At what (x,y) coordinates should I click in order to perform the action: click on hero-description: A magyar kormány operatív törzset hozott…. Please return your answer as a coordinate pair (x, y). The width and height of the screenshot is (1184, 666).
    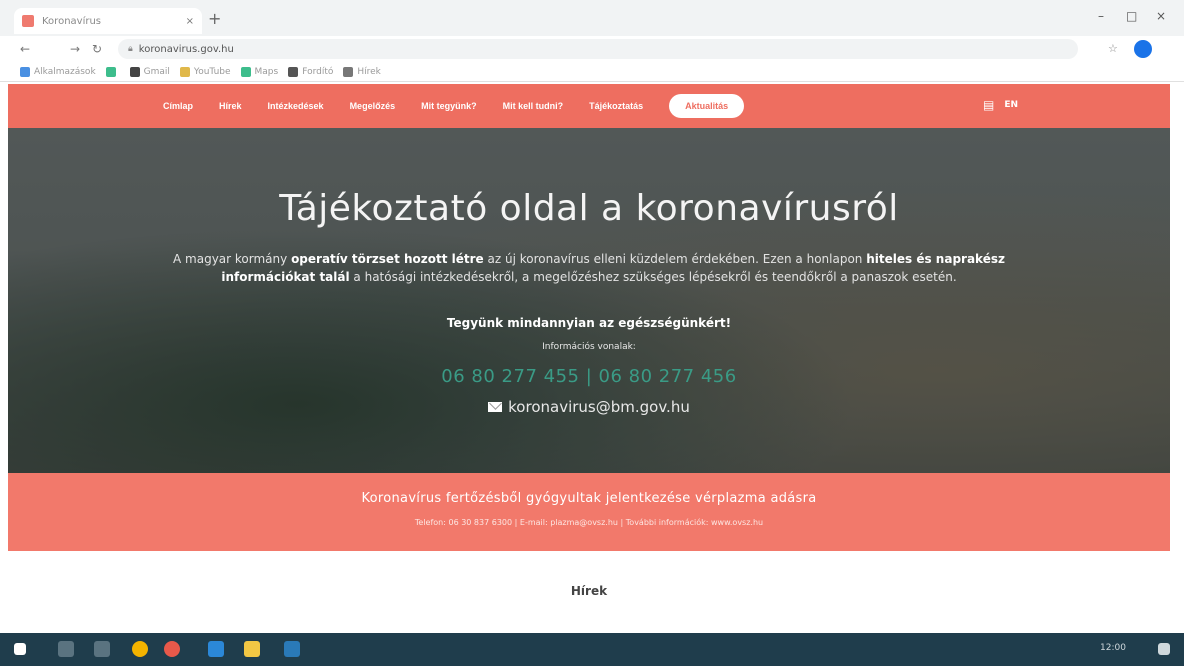
    Looking at the image, I should click on (589, 268).